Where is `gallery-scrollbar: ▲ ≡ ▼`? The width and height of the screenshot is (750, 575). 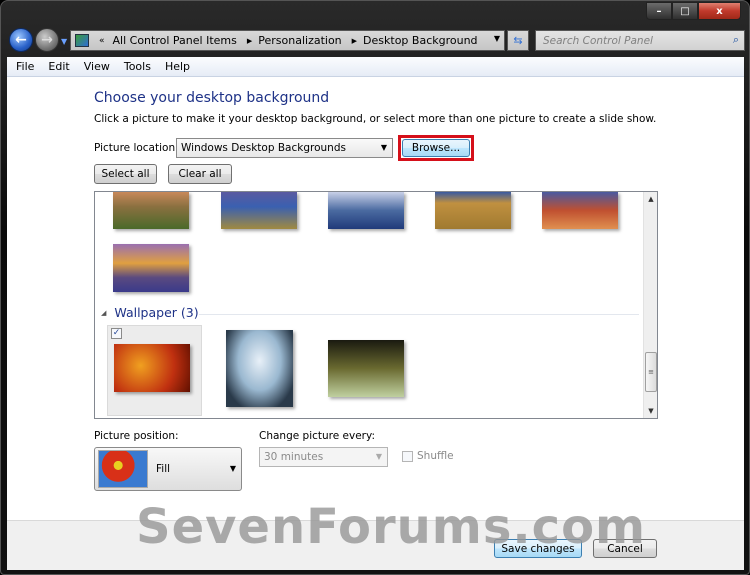
gallery-scrollbar: ▲ ≡ ▼ is located at coordinates (650, 305).